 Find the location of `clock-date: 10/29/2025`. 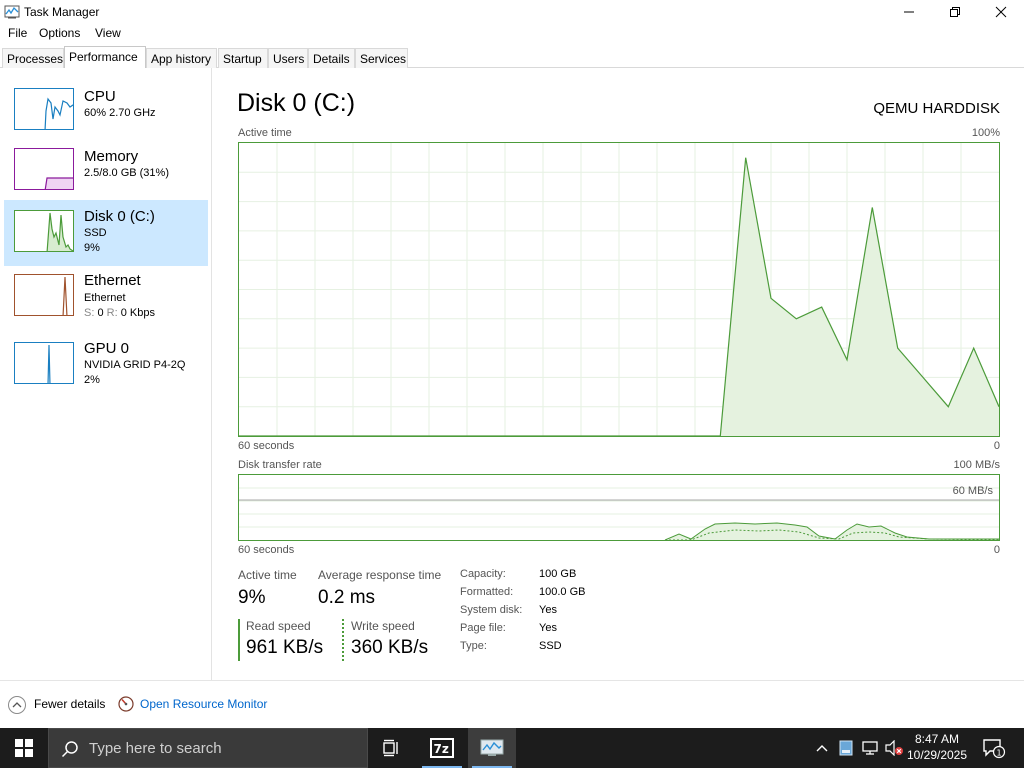

clock-date: 10/29/2025 is located at coordinates (937, 755).